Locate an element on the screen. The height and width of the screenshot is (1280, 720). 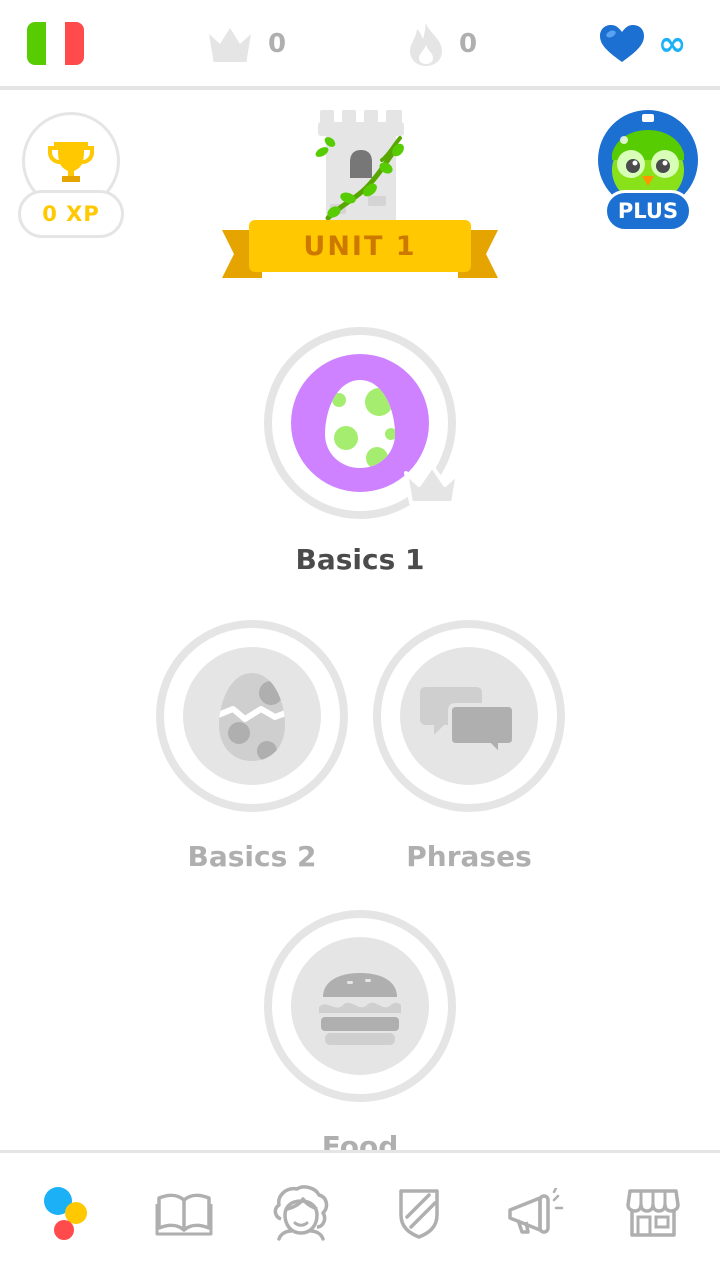
unit-banner: UNIT 1 is located at coordinates (360, 249).